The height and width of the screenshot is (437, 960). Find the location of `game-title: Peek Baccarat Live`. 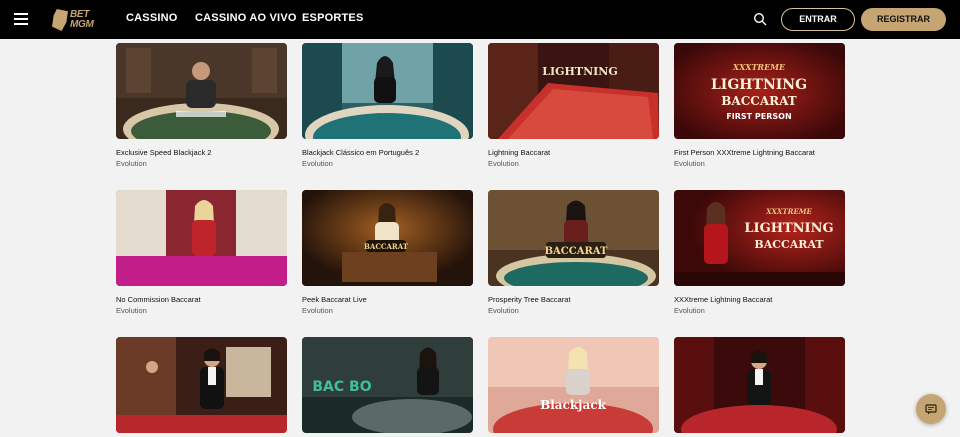

game-title: Peek Baccarat Live is located at coordinates (334, 299).